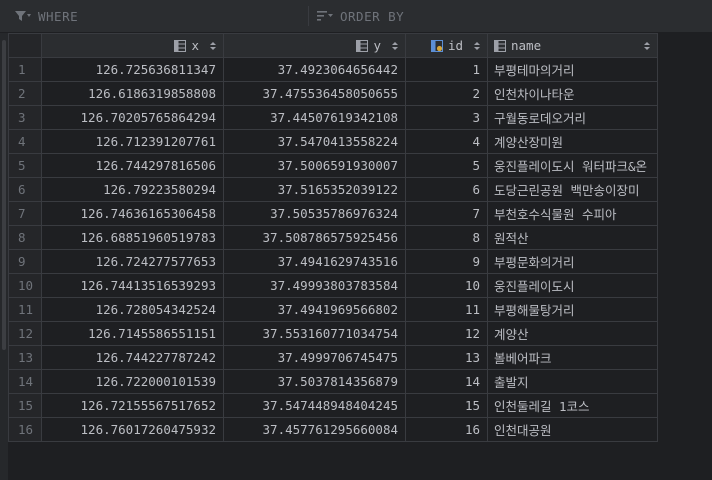 This screenshot has height=480, width=712. What do you see at coordinates (314, 333) in the screenshot?
I see `cell-y: 37.553160771034754` at bounding box center [314, 333].